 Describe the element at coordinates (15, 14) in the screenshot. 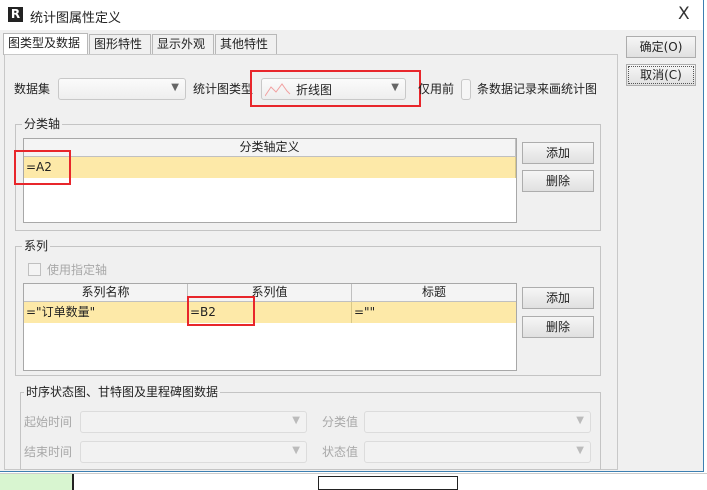

I see `app-logo-icon: R` at that location.